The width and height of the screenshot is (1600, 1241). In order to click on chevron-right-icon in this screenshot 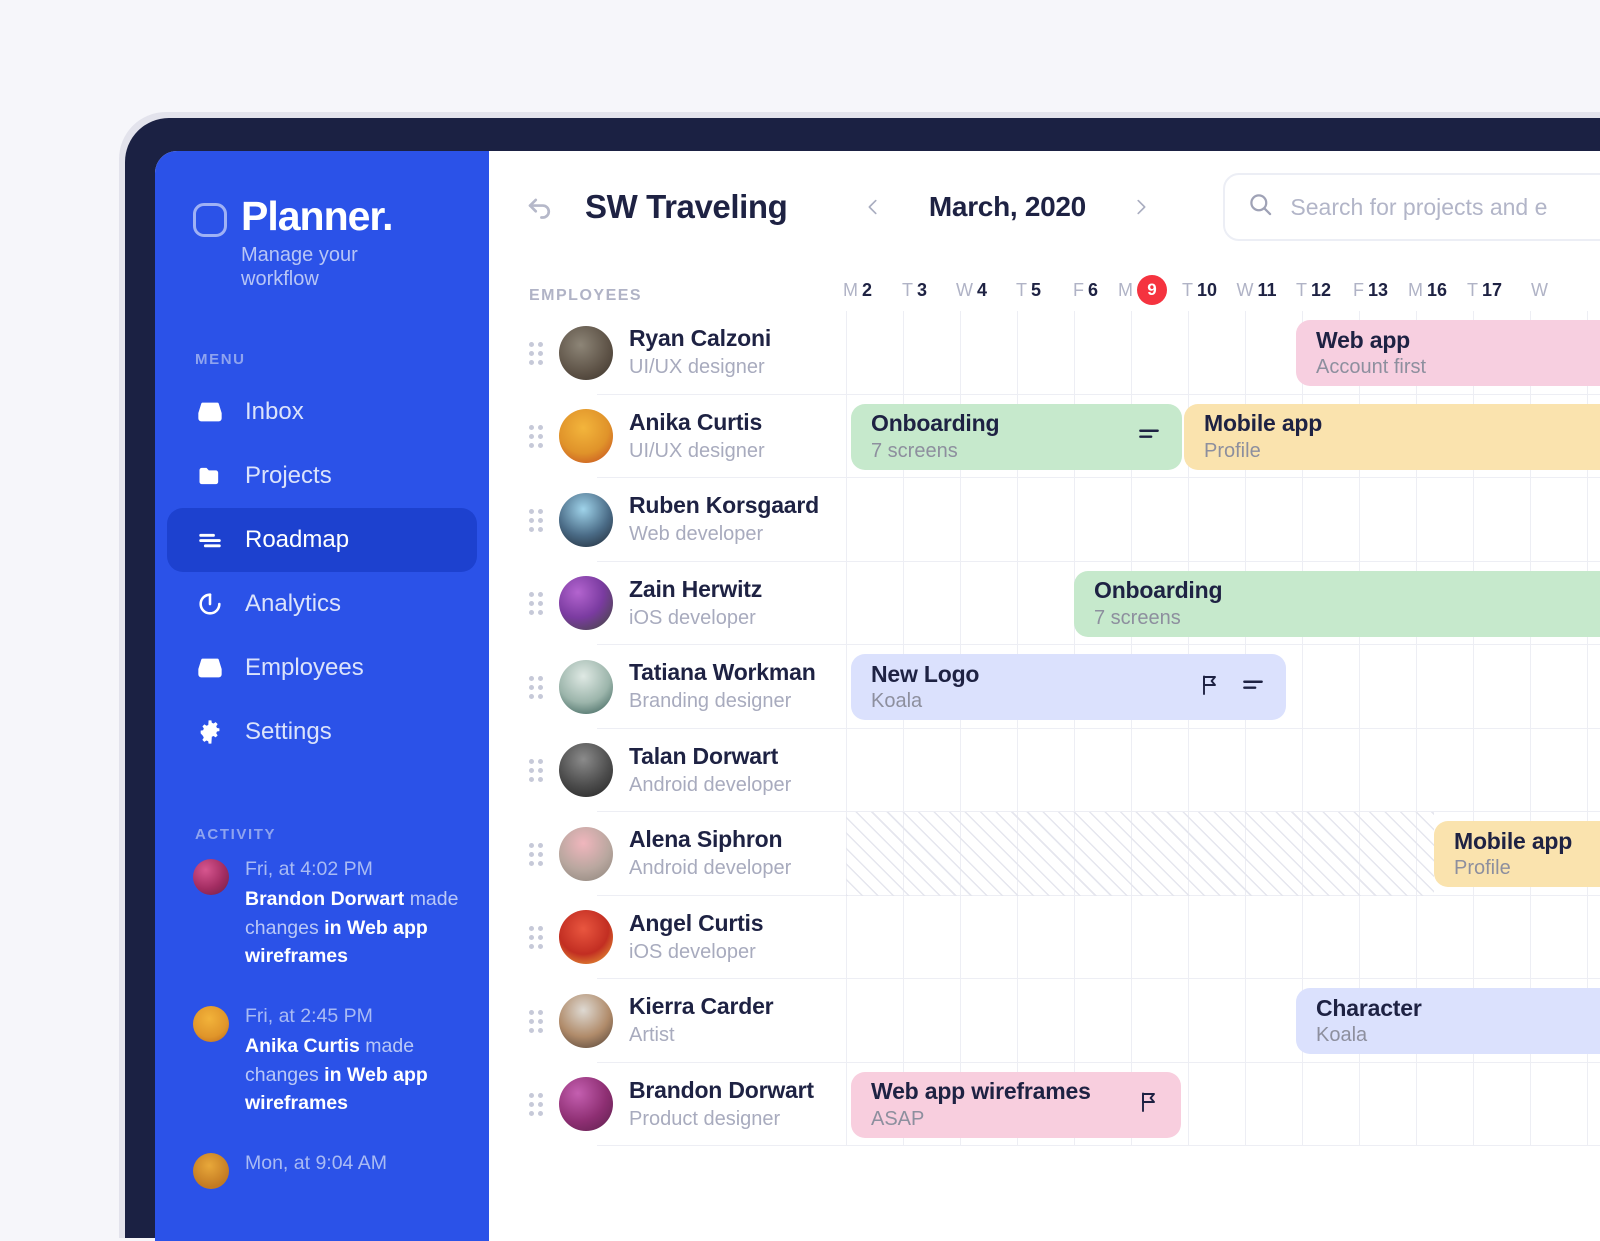, I will do `click(1141, 207)`.